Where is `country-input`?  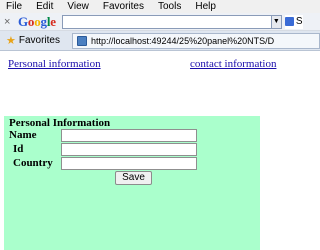 country-input is located at coordinates (129, 163).